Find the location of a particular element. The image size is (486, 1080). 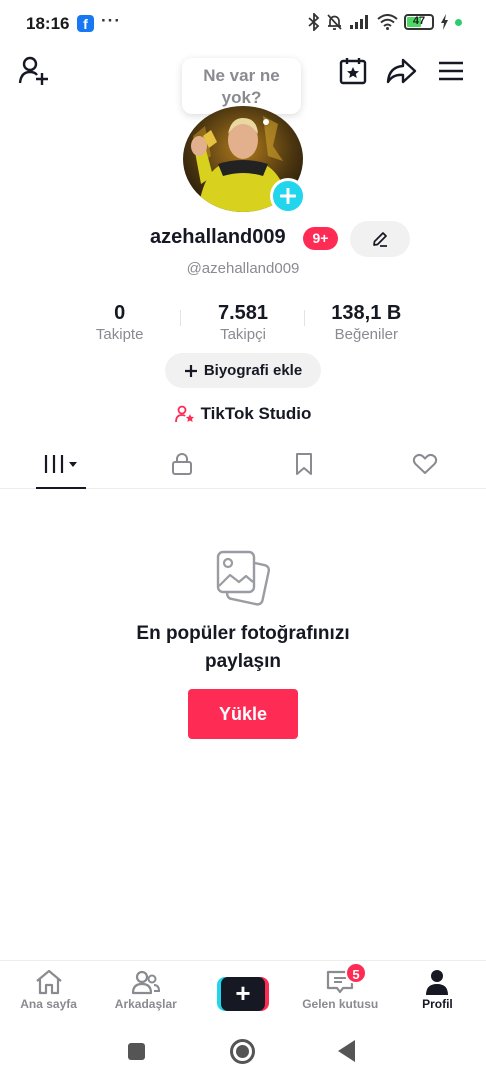

status-icons: 47 is located at coordinates (385, 22).